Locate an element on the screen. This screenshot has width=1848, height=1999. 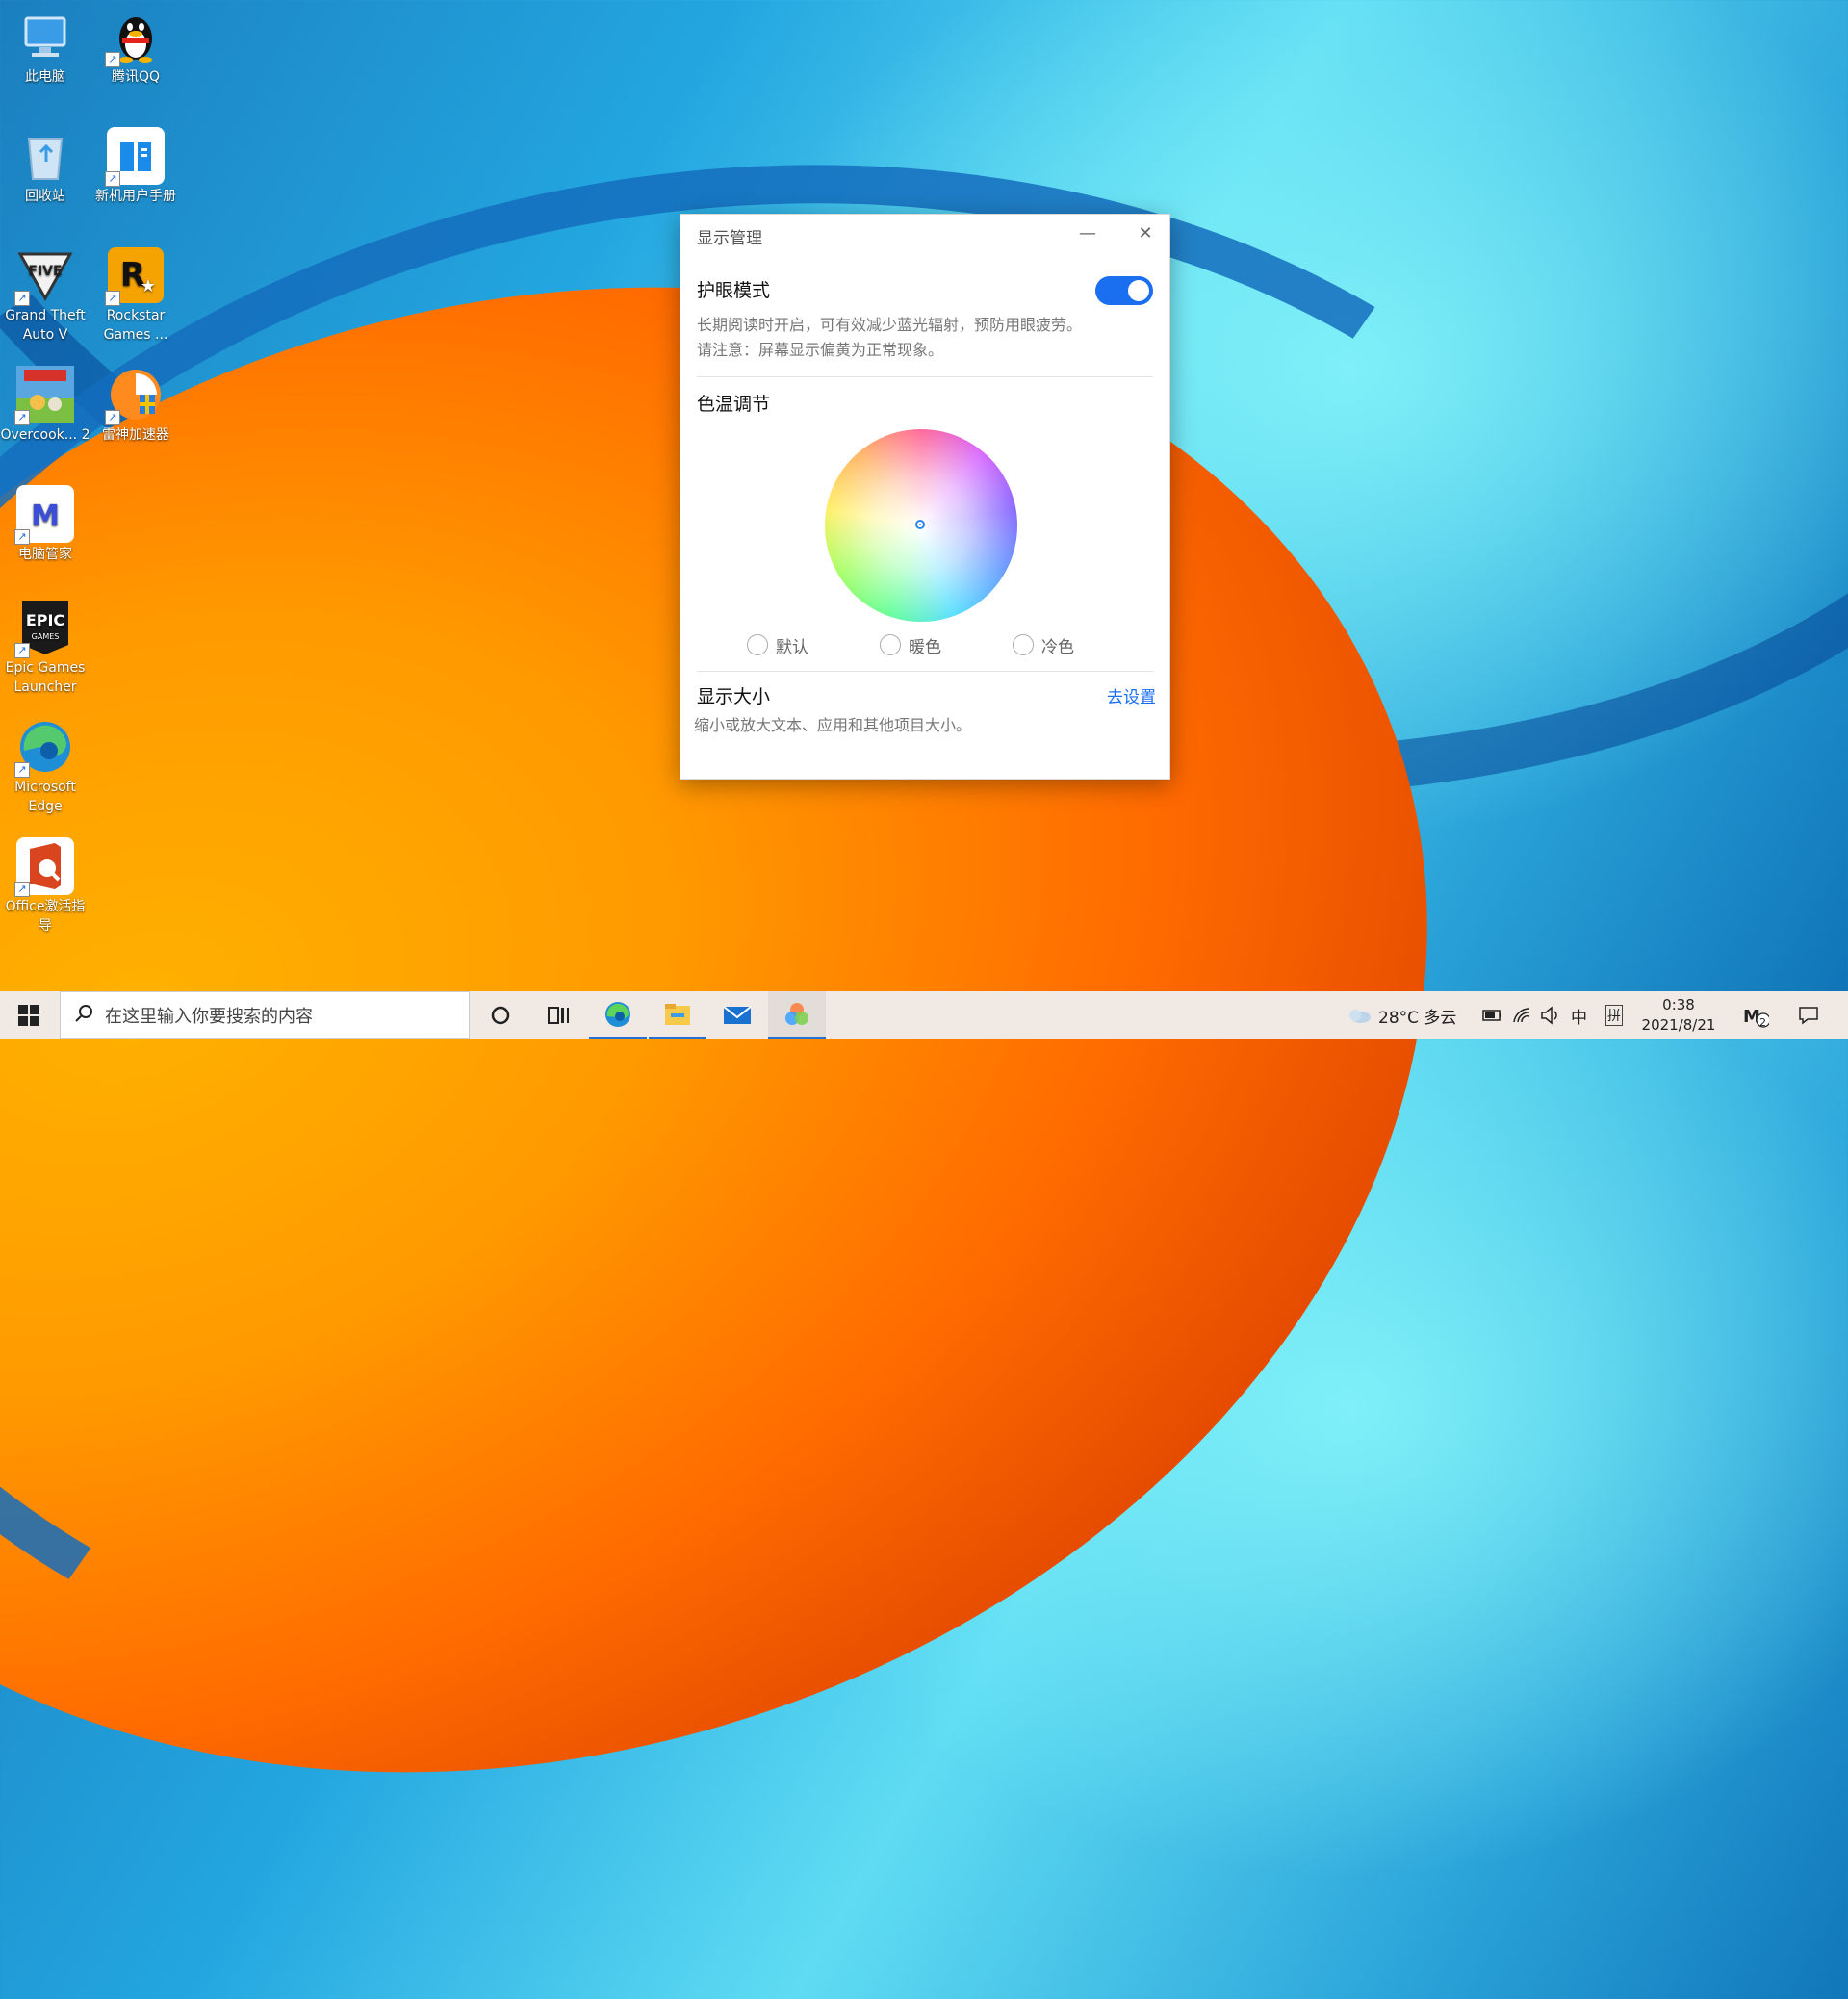
task-view-icon is located at coordinates (558, 1015).